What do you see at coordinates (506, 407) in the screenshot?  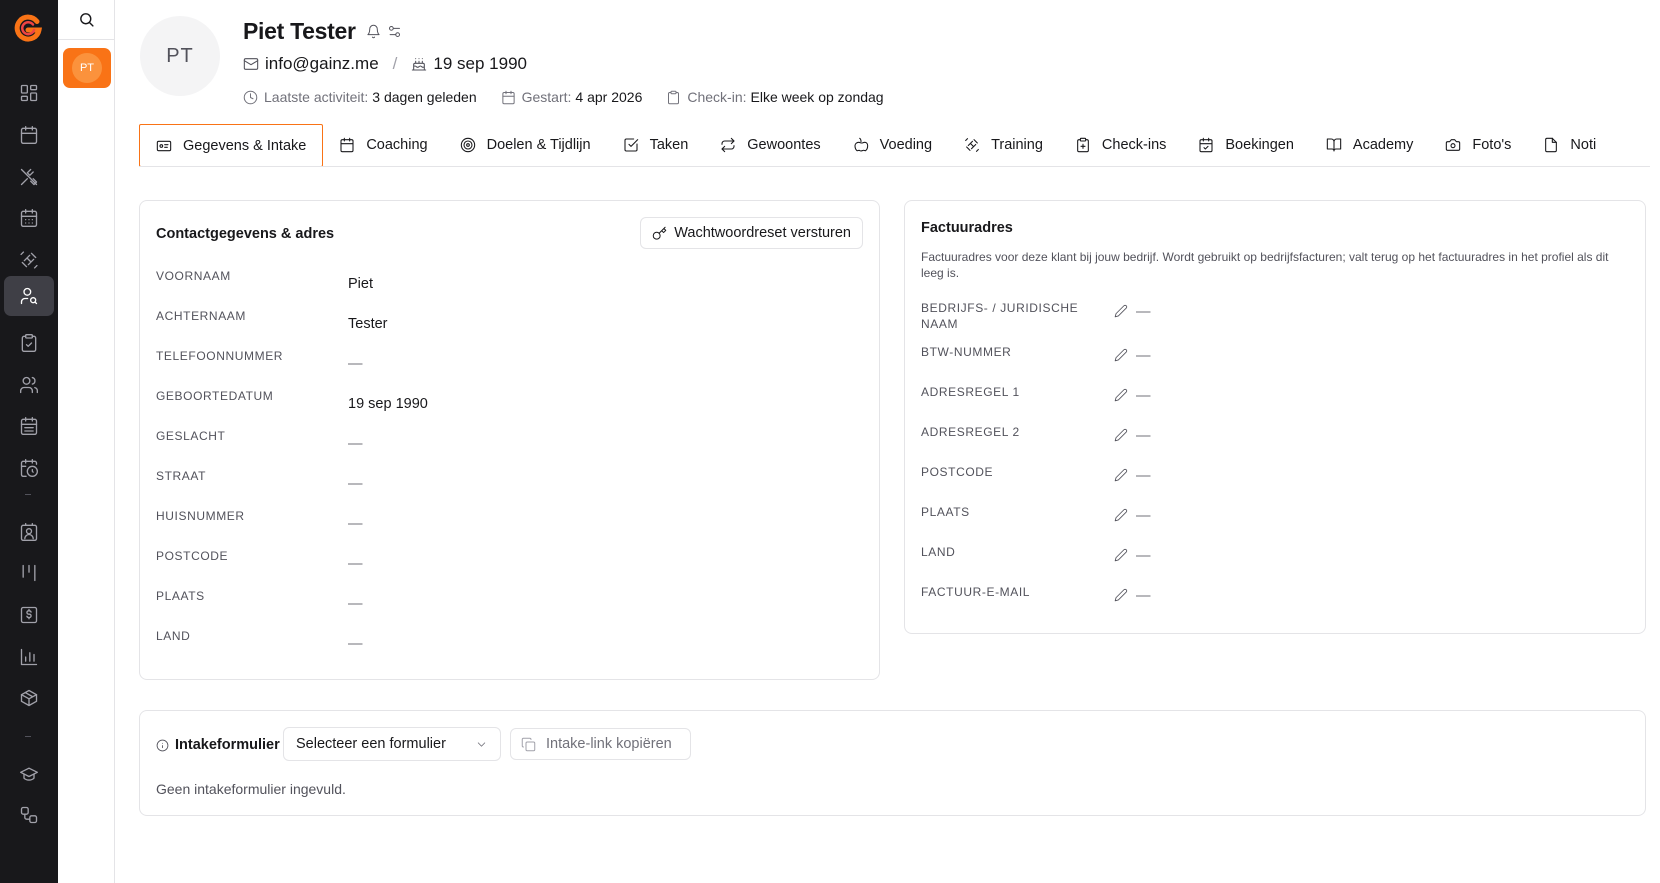 I see `field-geboortedatum: GEBOORTEDATUM 19 sep 1990` at bounding box center [506, 407].